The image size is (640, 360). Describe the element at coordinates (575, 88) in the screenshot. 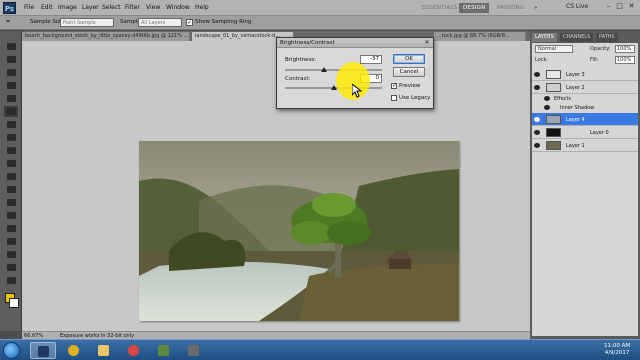

I see `layer-name: Layer 2` at that location.